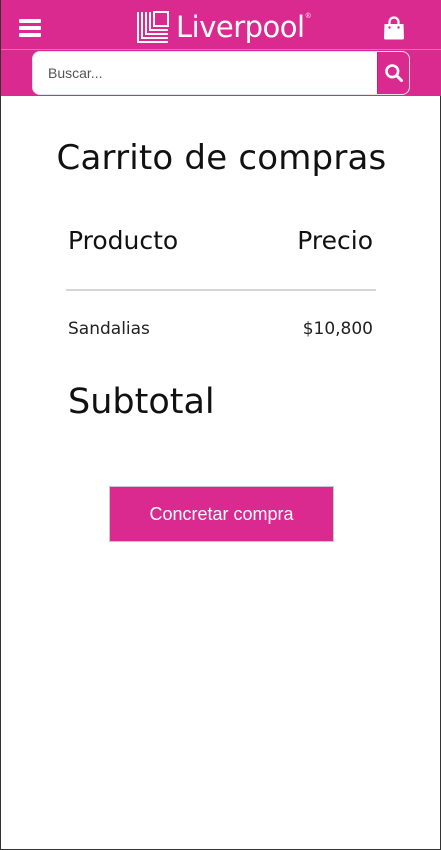 This screenshot has width=441, height=850. I want to click on search-input, so click(205, 73).